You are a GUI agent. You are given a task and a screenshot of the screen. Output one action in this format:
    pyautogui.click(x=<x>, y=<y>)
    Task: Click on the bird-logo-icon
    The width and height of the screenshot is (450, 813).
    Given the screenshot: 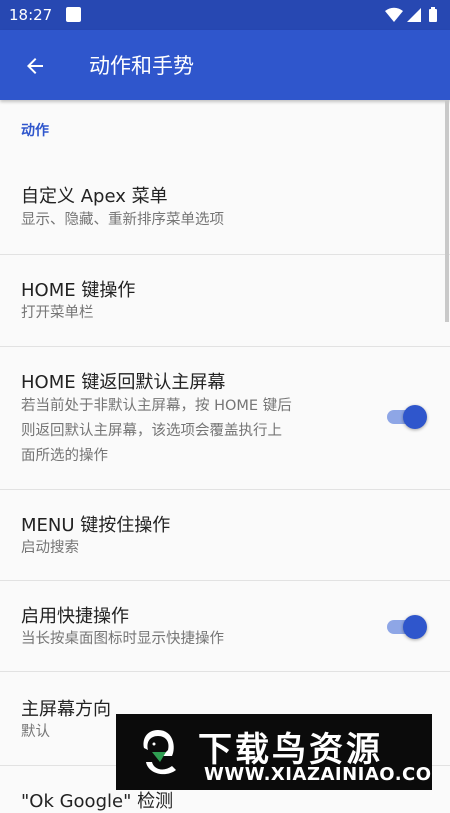 What is the action you would take?
    pyautogui.click(x=159, y=752)
    